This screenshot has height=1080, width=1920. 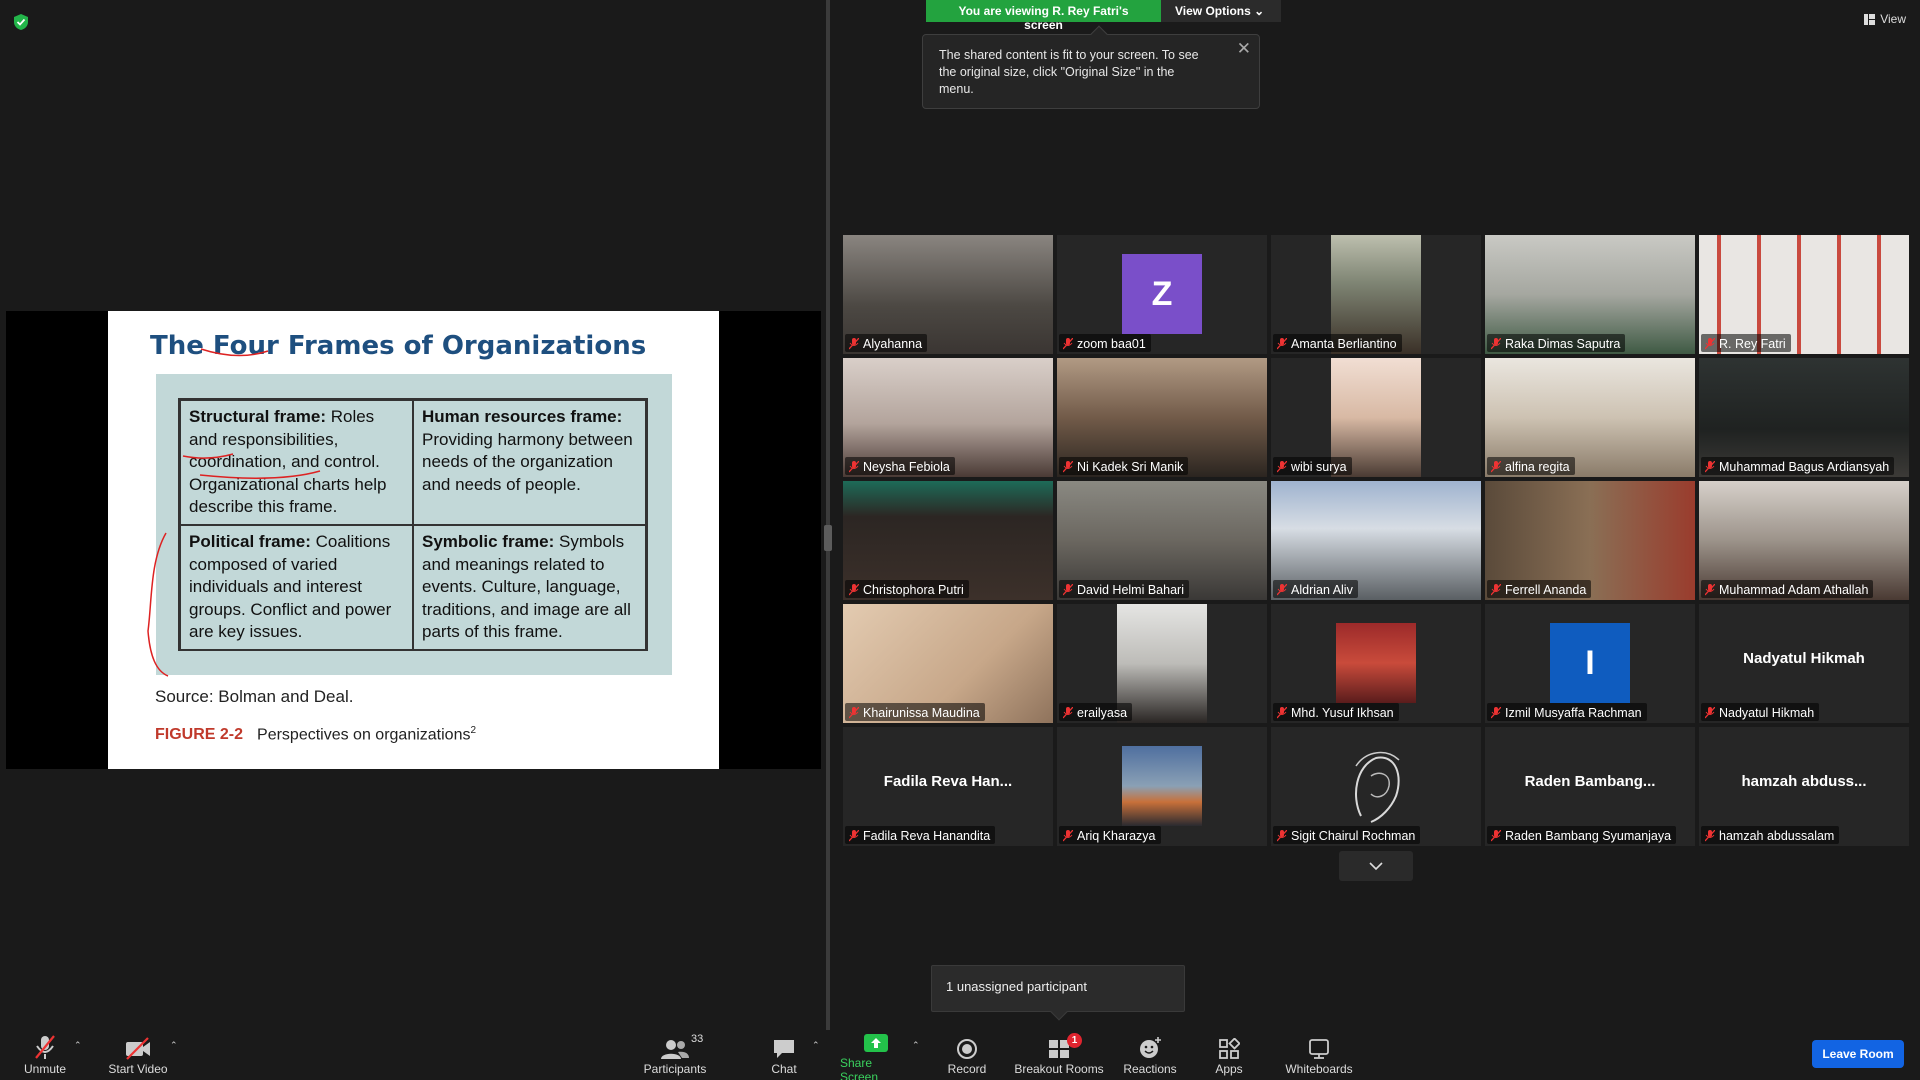 What do you see at coordinates (948, 540) in the screenshot?
I see `participant-tile: Christophora Putri` at bounding box center [948, 540].